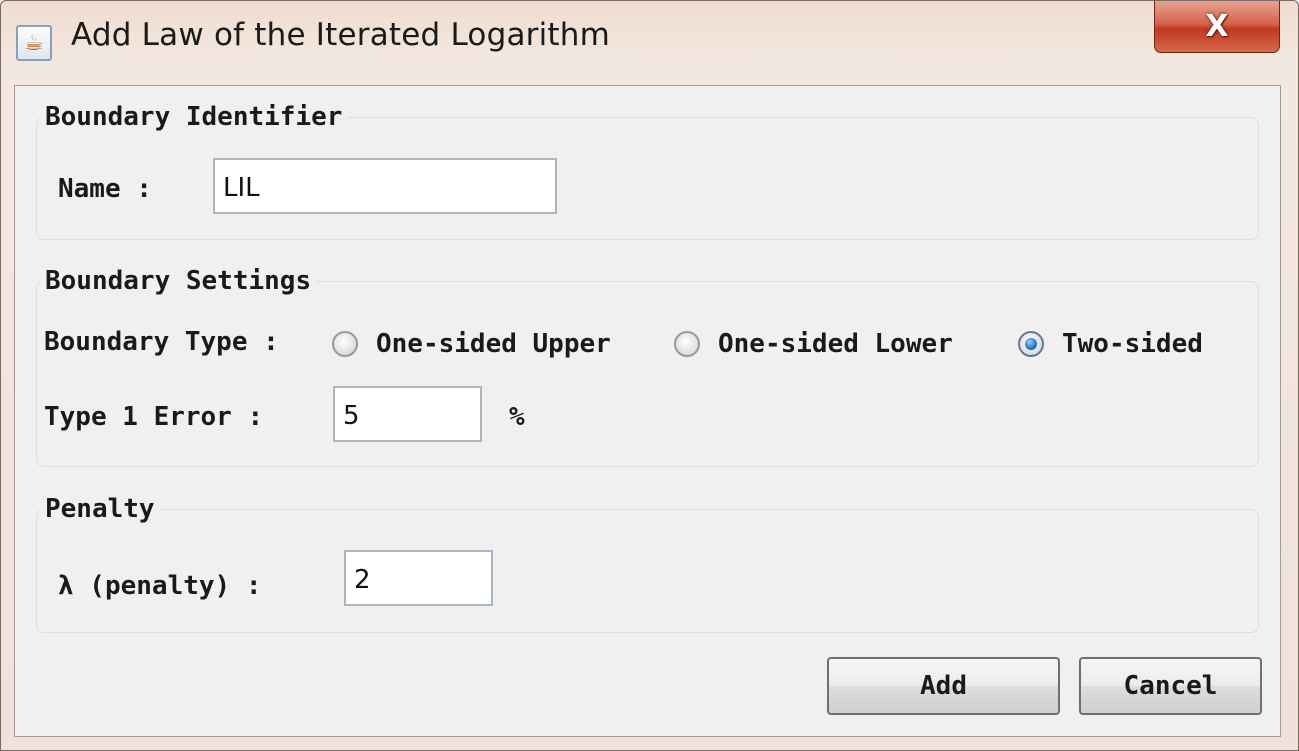 Image resolution: width=1299 pixels, height=751 pixels. Describe the element at coordinates (194, 117) in the screenshot. I see `boundary-identifier-legend: Boundary Identifier` at that location.